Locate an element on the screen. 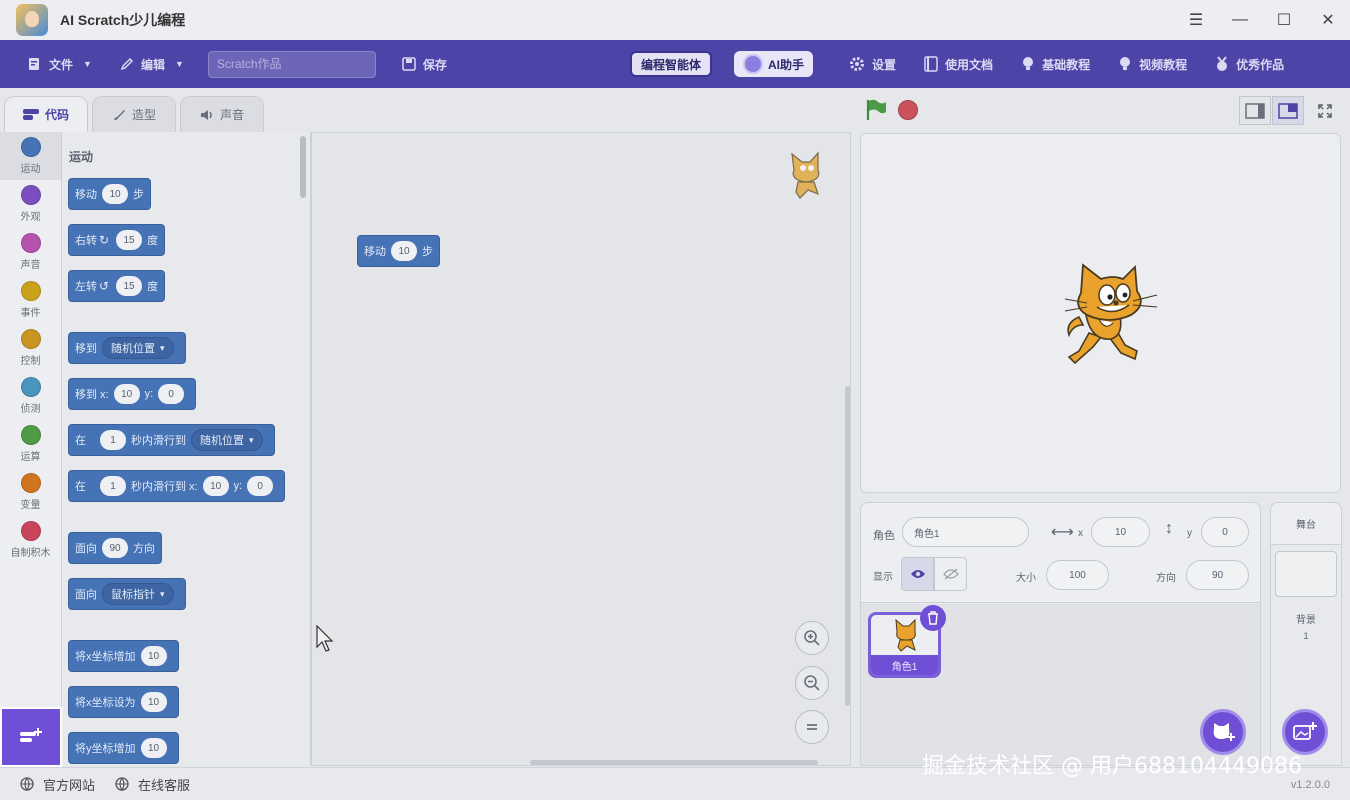  docs-label: 使用文档 is located at coordinates (969, 64).